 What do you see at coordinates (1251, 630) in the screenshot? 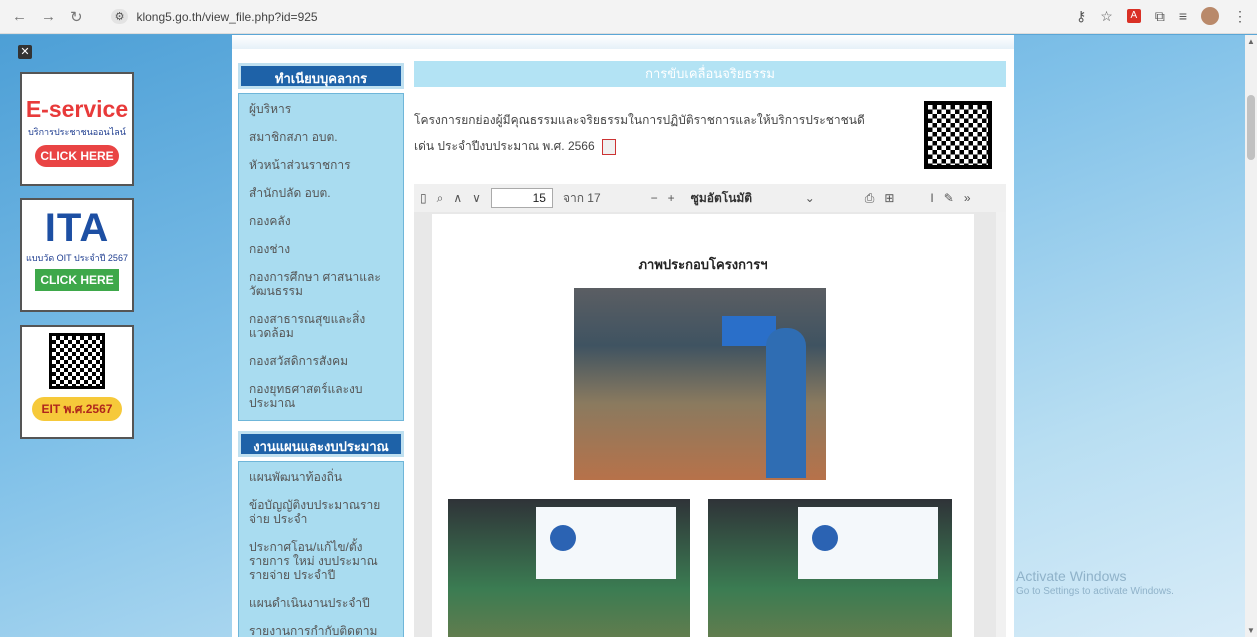
I see `scroll-down-icon: ▼` at bounding box center [1251, 630].